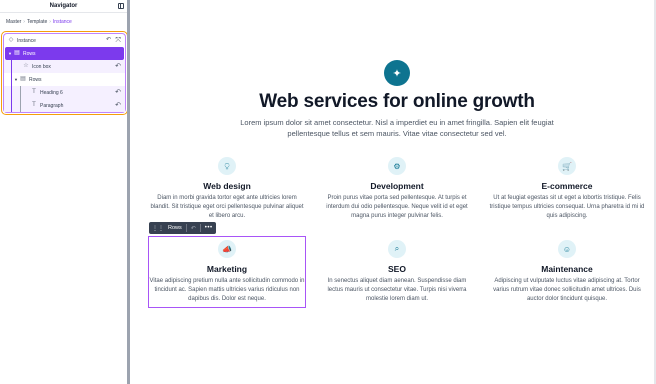 Image resolution: width=656 pixels, height=384 pixels. What do you see at coordinates (118, 40) in the screenshot?
I see `expand-icon: ⤧` at bounding box center [118, 40].